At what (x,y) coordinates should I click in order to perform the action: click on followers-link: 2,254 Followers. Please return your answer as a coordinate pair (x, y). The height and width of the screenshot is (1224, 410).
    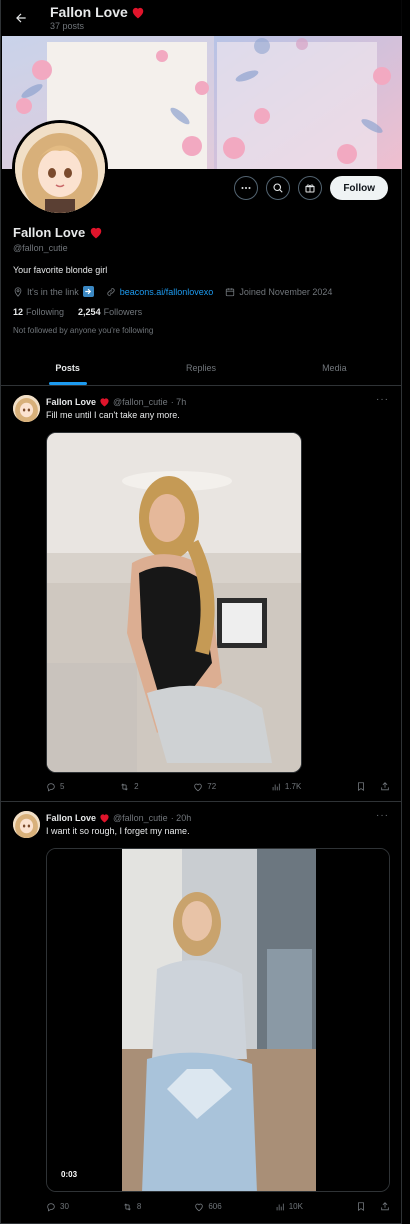
    Looking at the image, I should click on (110, 312).